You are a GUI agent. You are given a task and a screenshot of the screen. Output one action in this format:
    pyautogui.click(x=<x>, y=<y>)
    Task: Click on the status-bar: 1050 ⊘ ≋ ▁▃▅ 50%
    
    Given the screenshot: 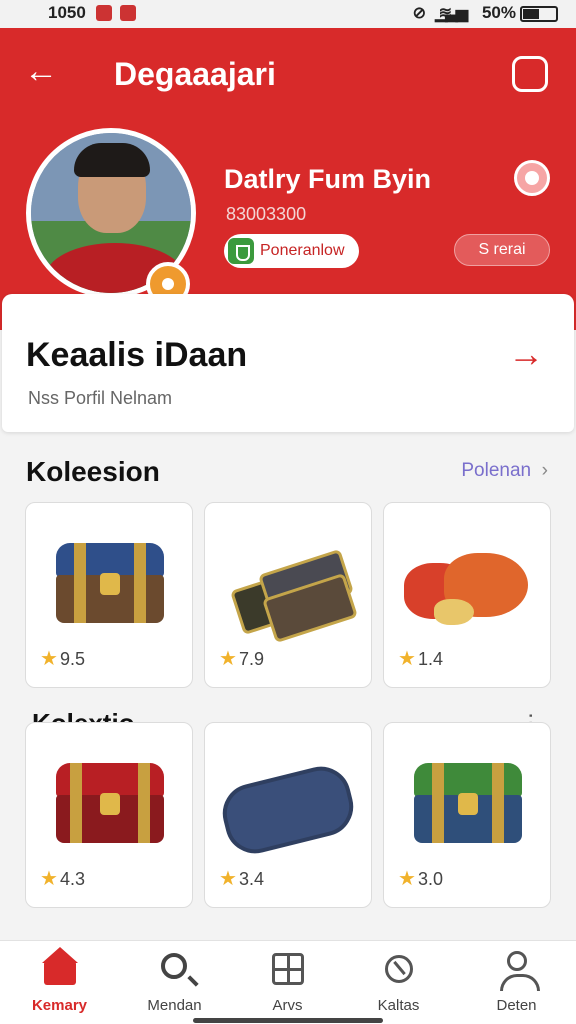 What is the action you would take?
    pyautogui.click(x=288, y=14)
    